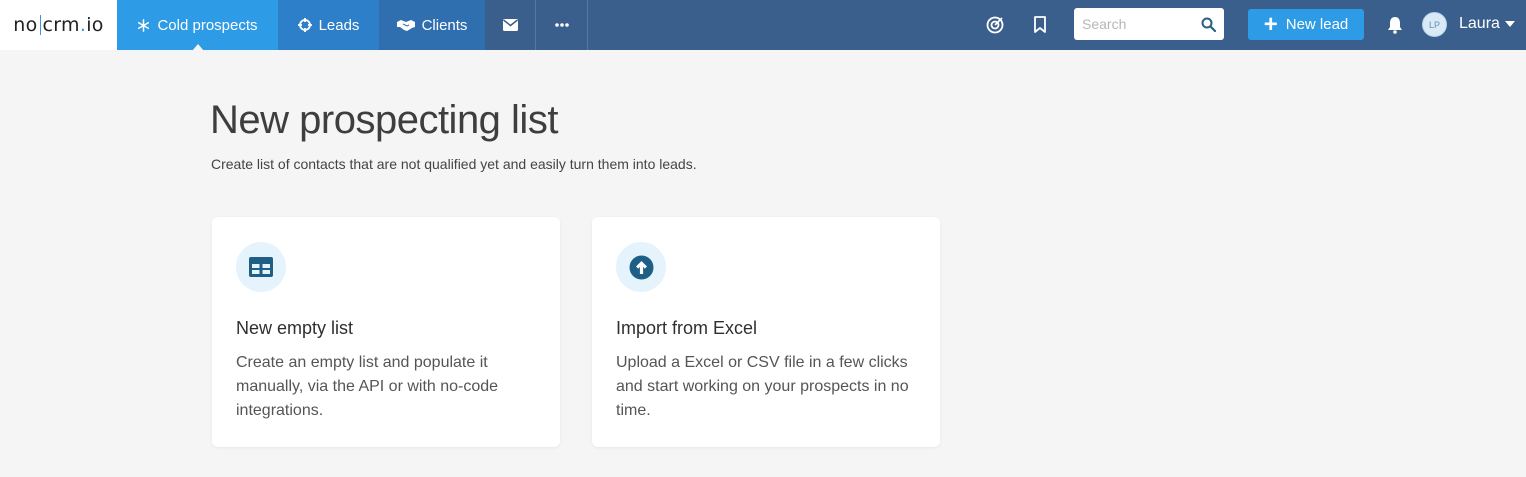 This screenshot has height=477, width=1526. Describe the element at coordinates (295, 328) in the screenshot. I see `card-title: New empty list` at that location.